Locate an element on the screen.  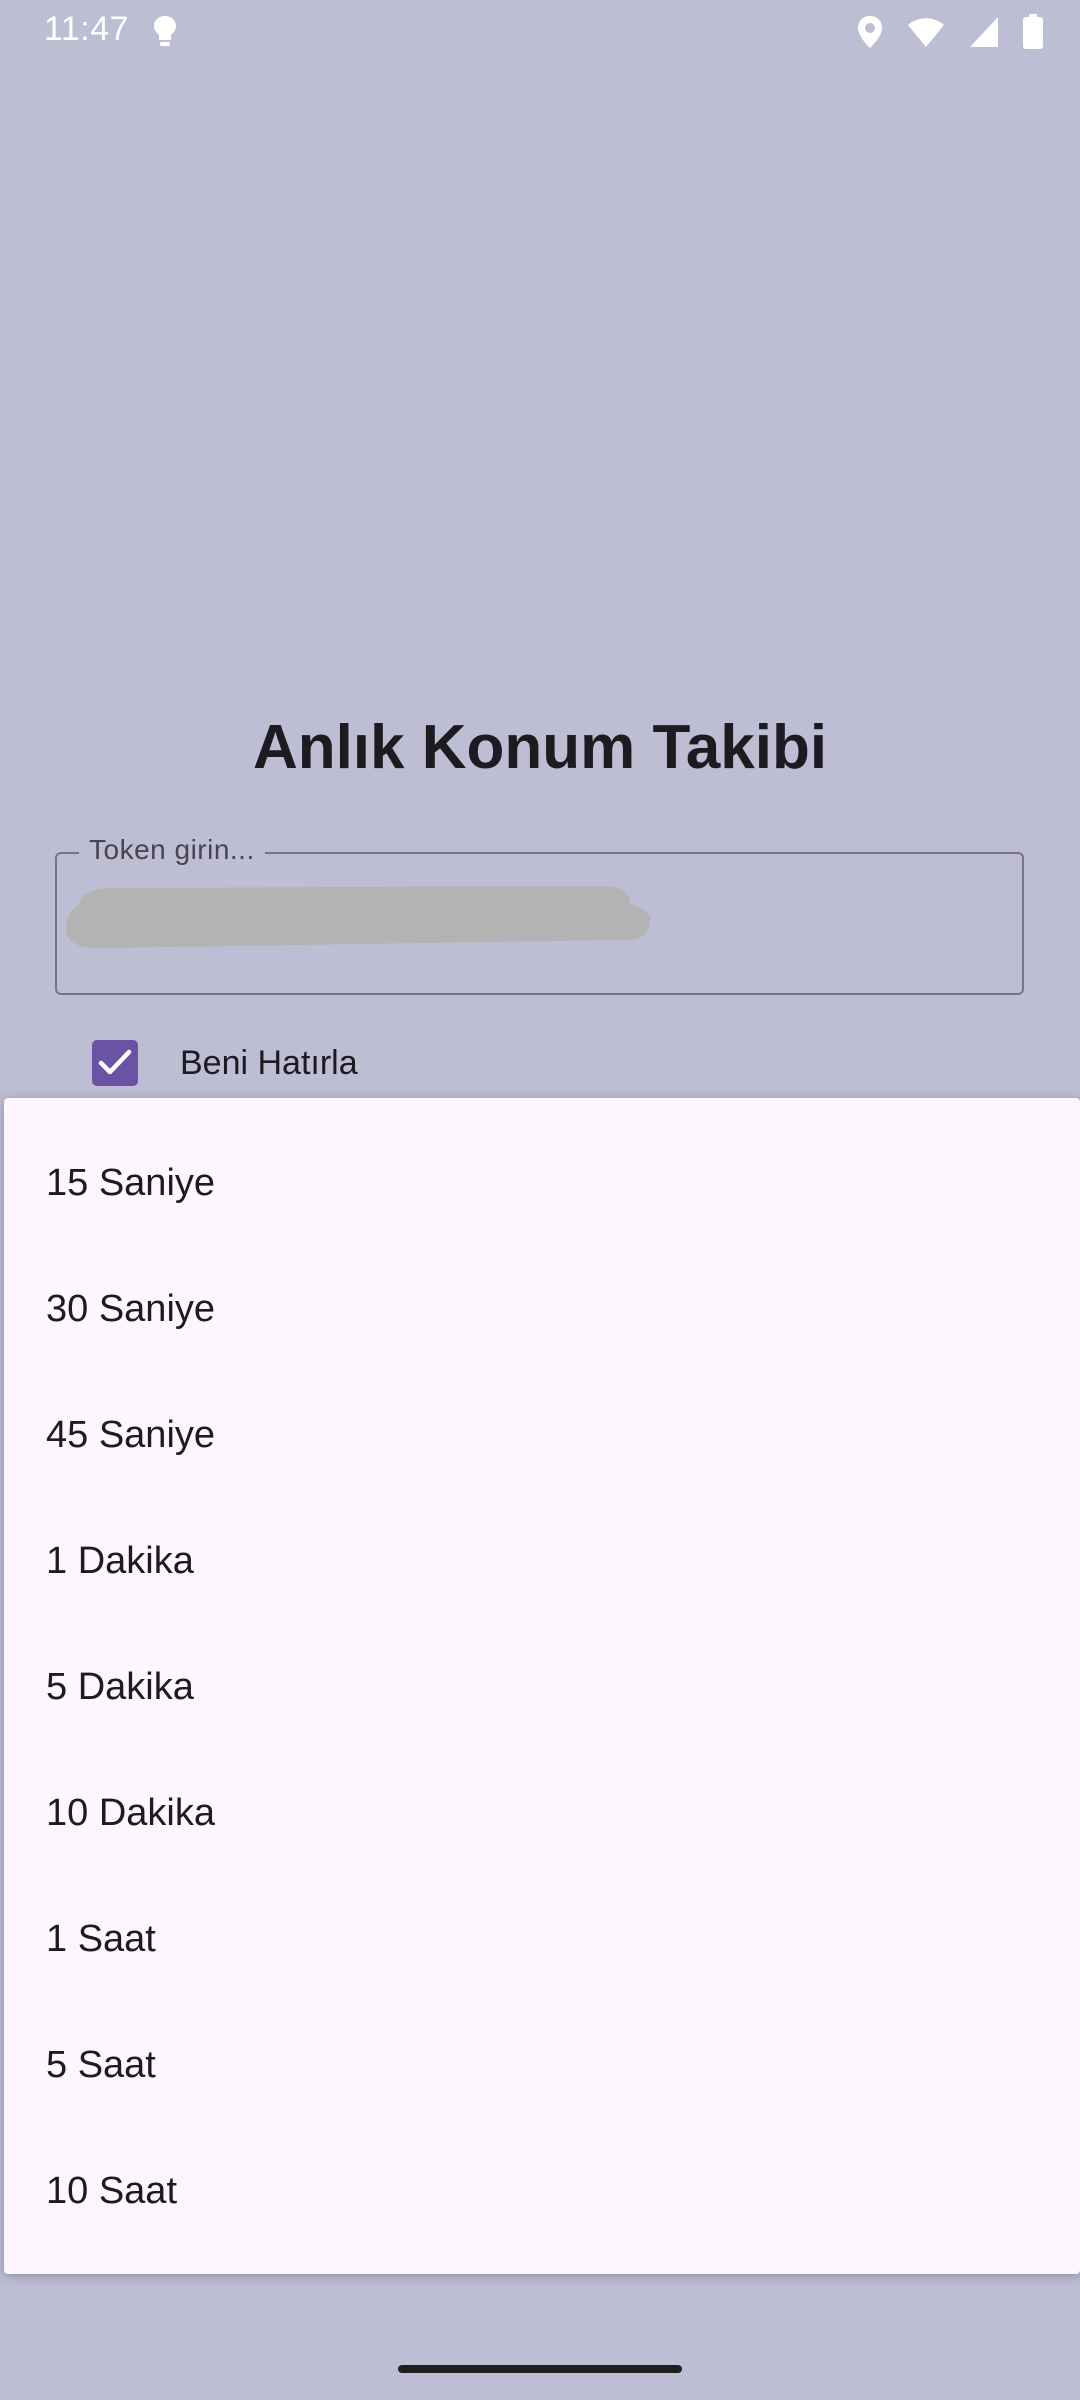
remember-me-checkbox is located at coordinates (115, 1063).